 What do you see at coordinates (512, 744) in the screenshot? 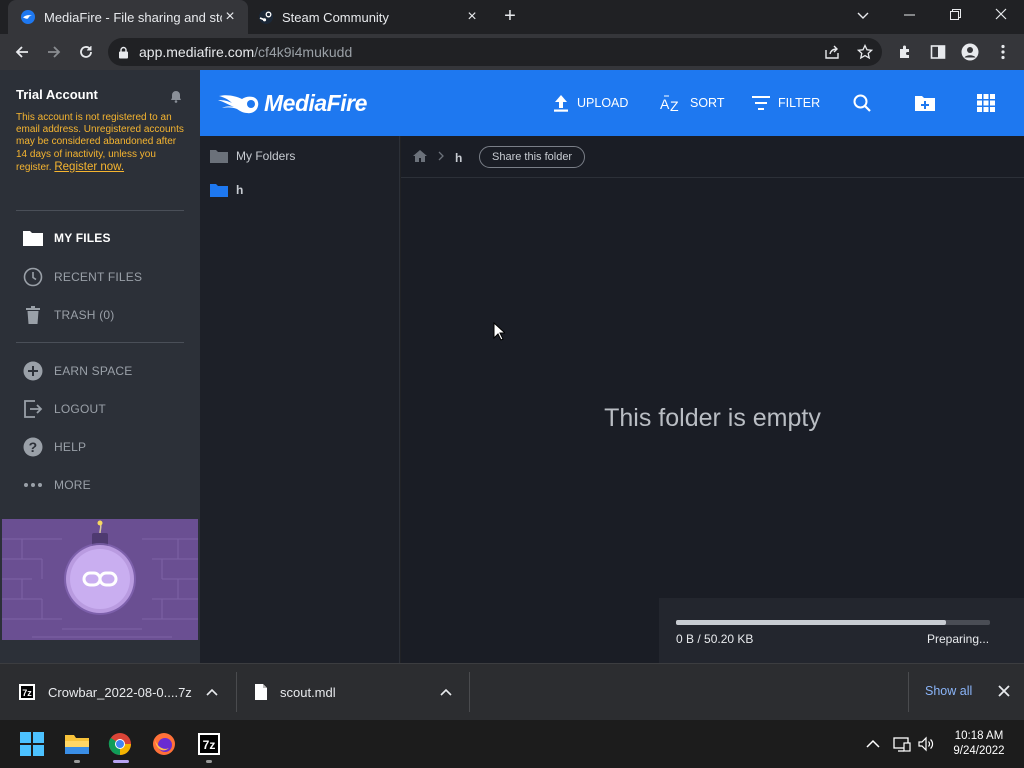
I see `windows-taskbar: 7z 10:18 AM 9/24/2022` at bounding box center [512, 744].